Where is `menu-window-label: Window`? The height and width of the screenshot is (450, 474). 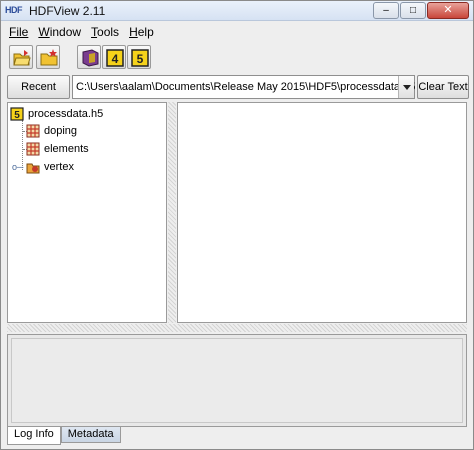
menu-window-label: Window is located at coordinates (60, 32).